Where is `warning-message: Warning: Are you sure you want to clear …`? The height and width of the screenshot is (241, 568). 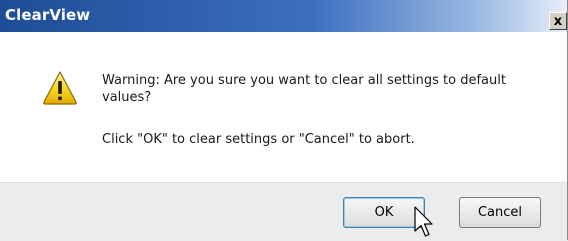
warning-message: Warning: Are you sure you want to clear … is located at coordinates (304, 89).